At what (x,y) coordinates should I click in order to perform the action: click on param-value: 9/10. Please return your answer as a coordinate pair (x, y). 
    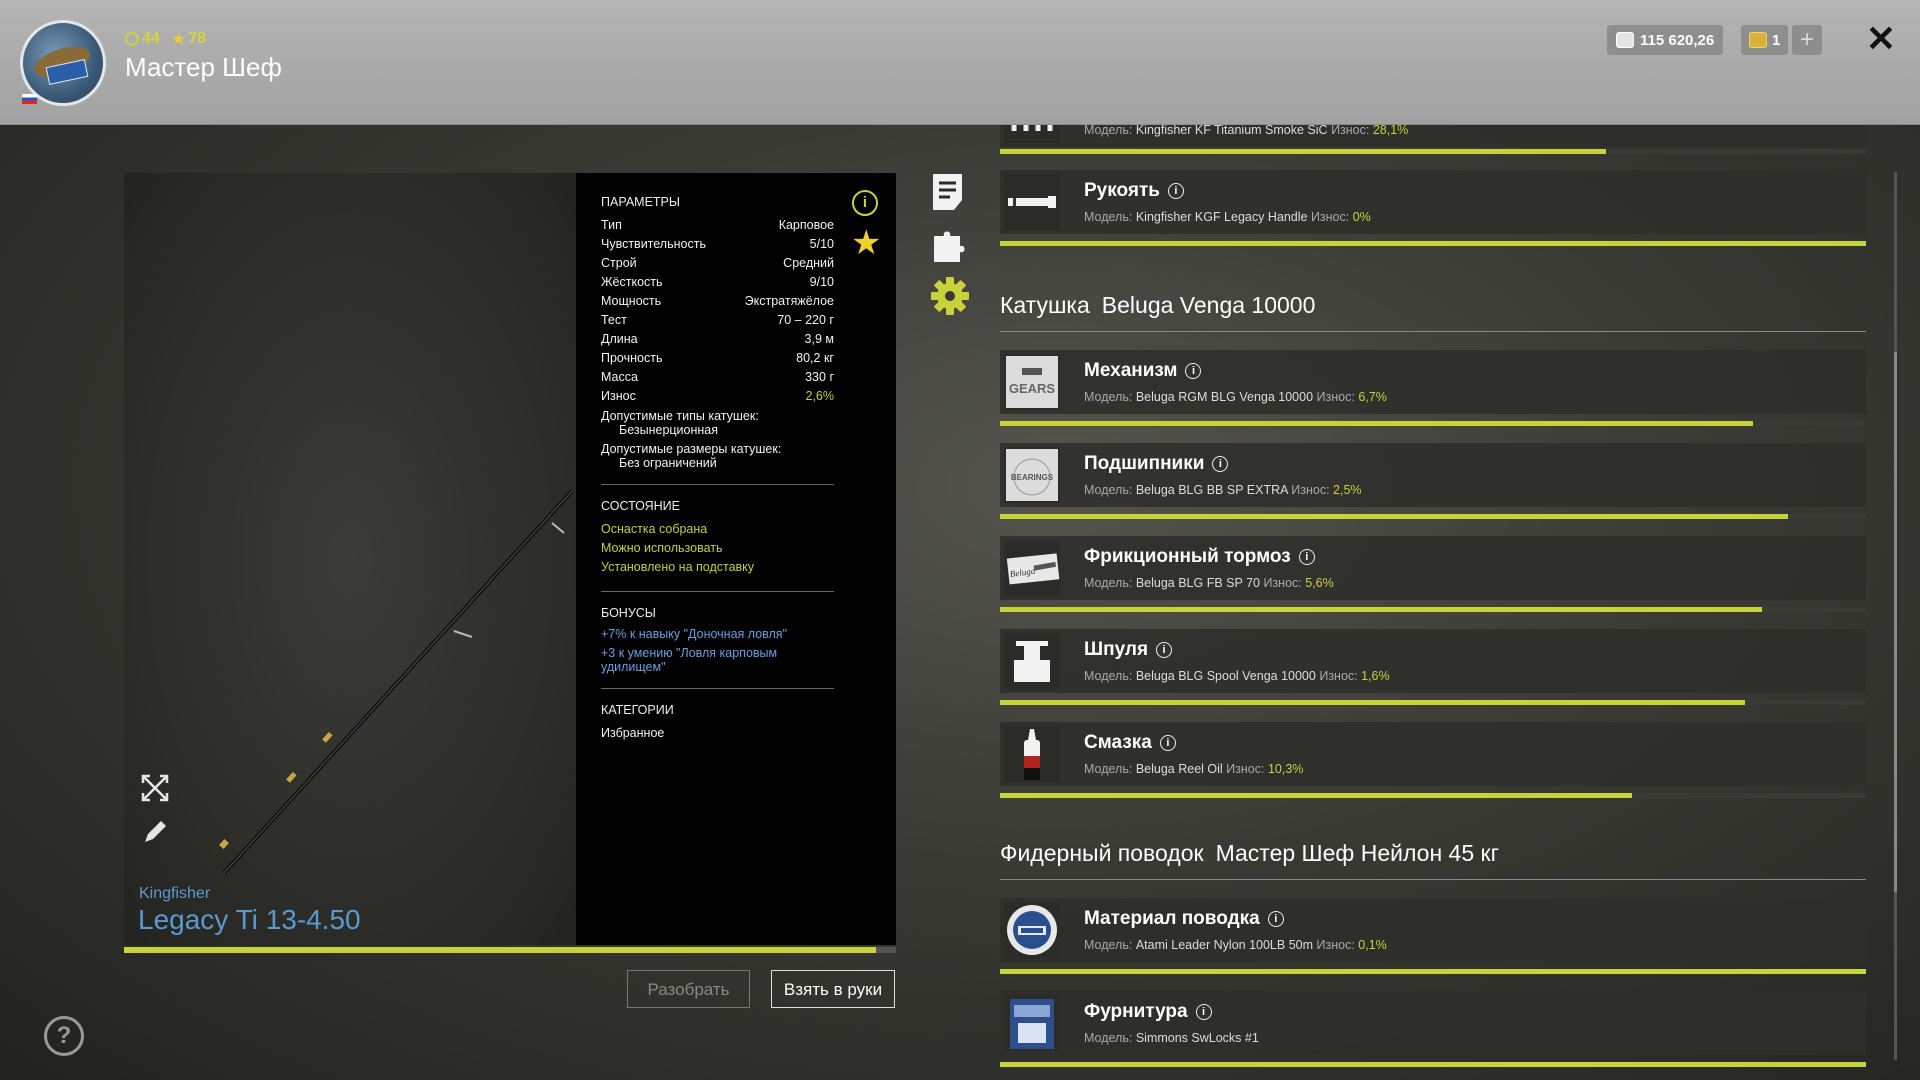
    Looking at the image, I should click on (821, 282).